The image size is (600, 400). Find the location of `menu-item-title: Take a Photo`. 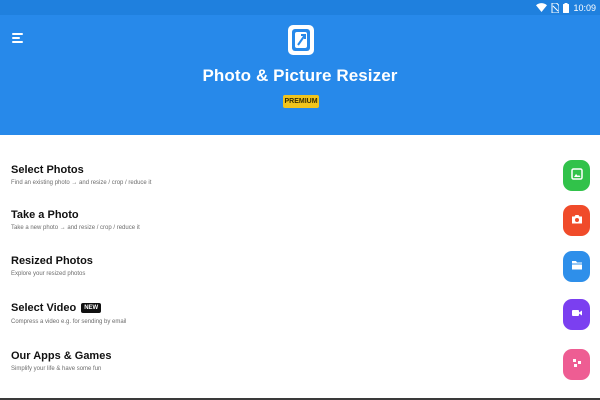

menu-item-title: Take a Photo is located at coordinates (45, 215).